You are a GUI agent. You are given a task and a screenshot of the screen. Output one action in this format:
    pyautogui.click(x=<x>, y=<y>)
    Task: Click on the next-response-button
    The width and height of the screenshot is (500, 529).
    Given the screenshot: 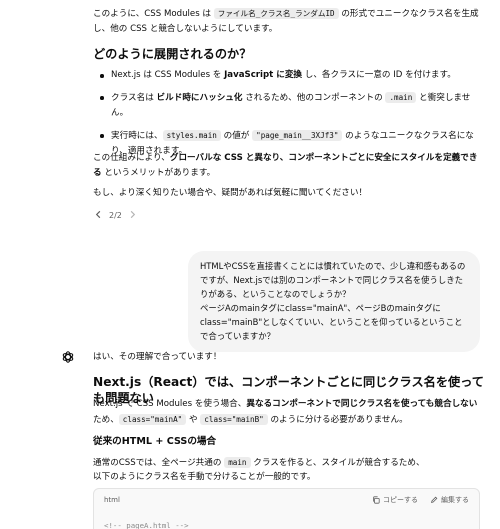 What is the action you would take?
    pyautogui.click(x=132, y=215)
    